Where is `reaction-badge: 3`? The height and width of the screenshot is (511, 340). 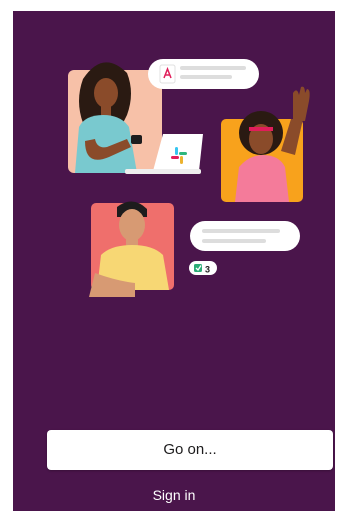 reaction-badge: 3 is located at coordinates (203, 268).